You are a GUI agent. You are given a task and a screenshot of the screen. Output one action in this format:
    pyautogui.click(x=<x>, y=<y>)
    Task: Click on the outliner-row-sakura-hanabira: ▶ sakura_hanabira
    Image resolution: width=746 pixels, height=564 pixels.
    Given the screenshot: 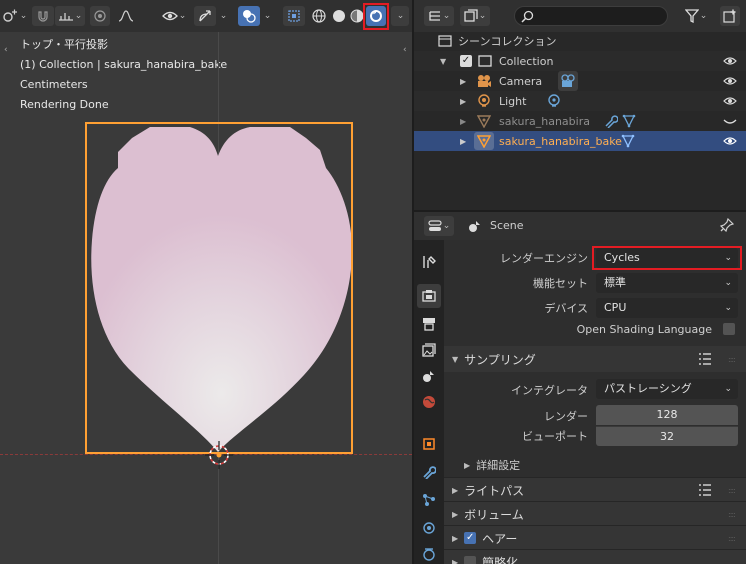 What is the action you would take?
    pyautogui.click(x=580, y=121)
    